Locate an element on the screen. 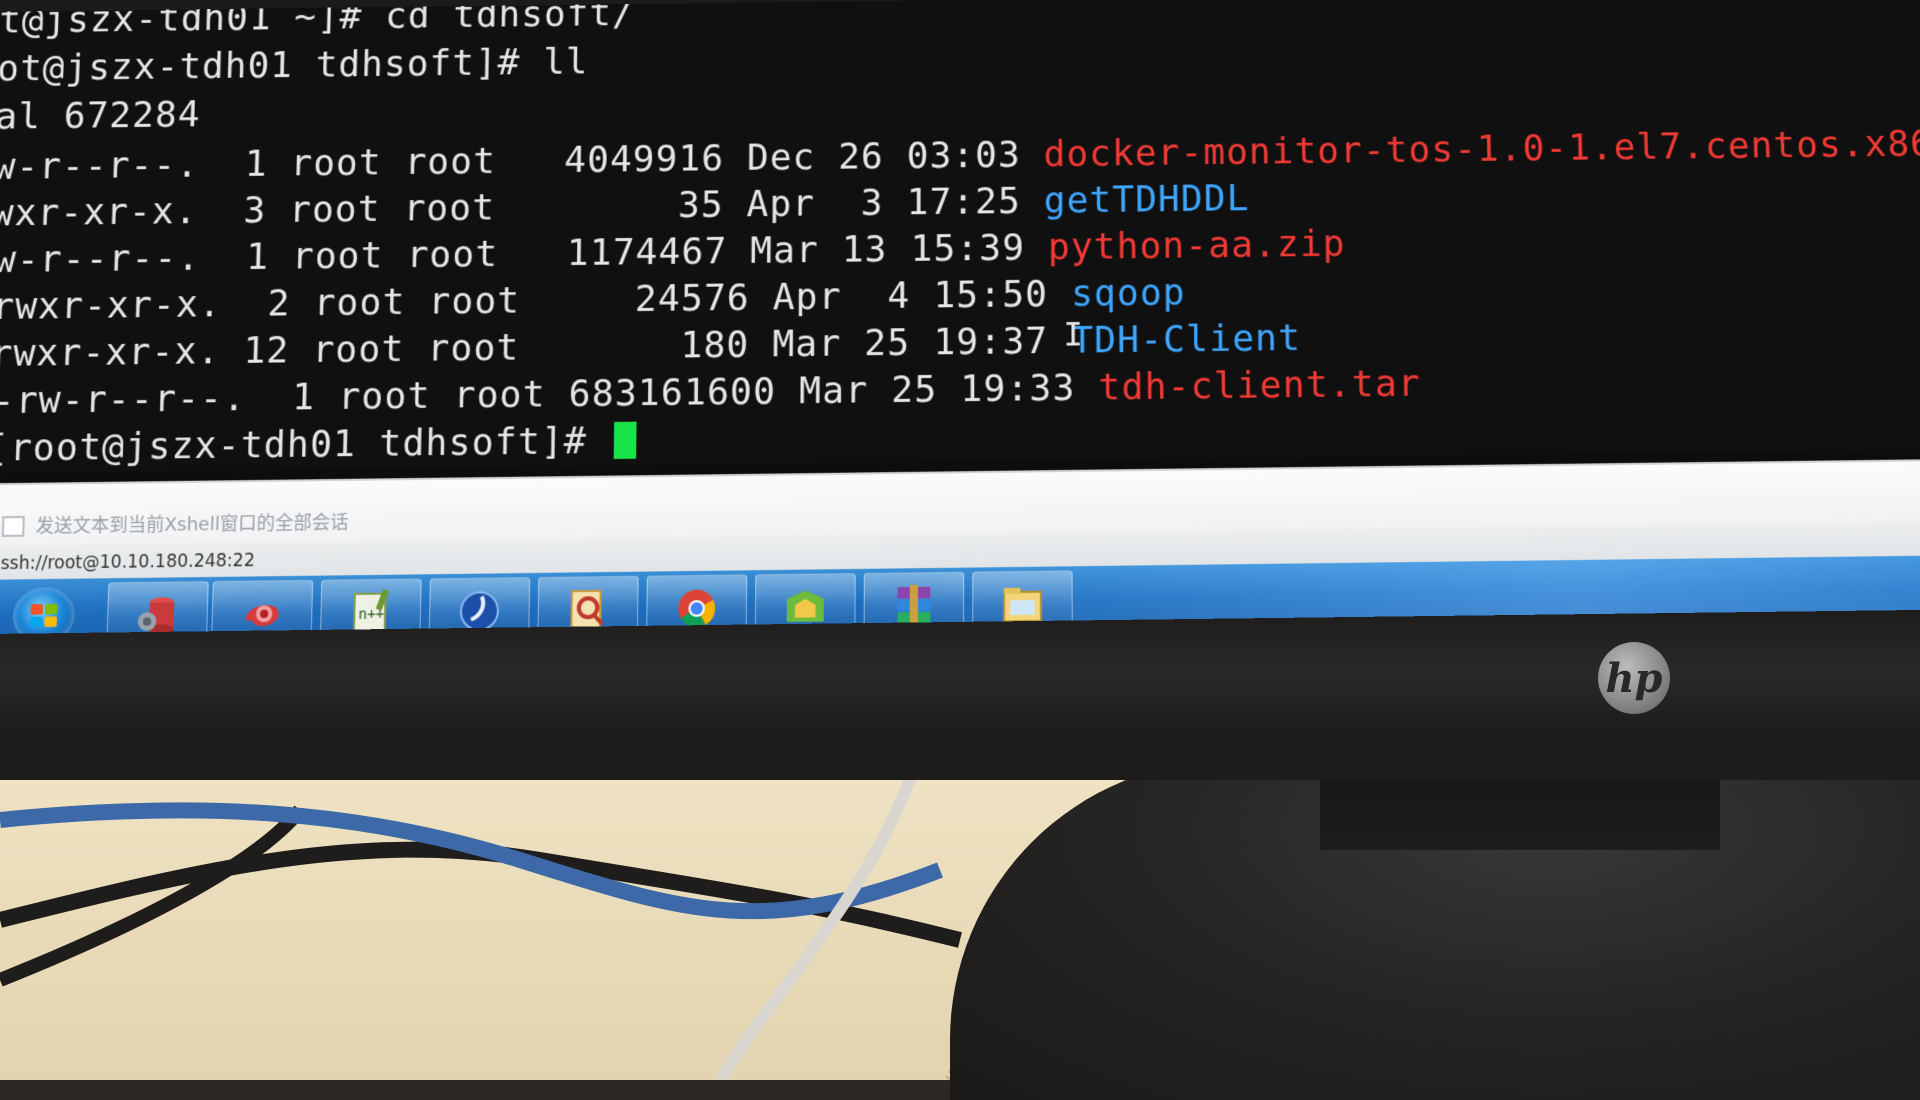 This screenshot has height=1100, width=1920. windows-start-icon is located at coordinates (43, 611).